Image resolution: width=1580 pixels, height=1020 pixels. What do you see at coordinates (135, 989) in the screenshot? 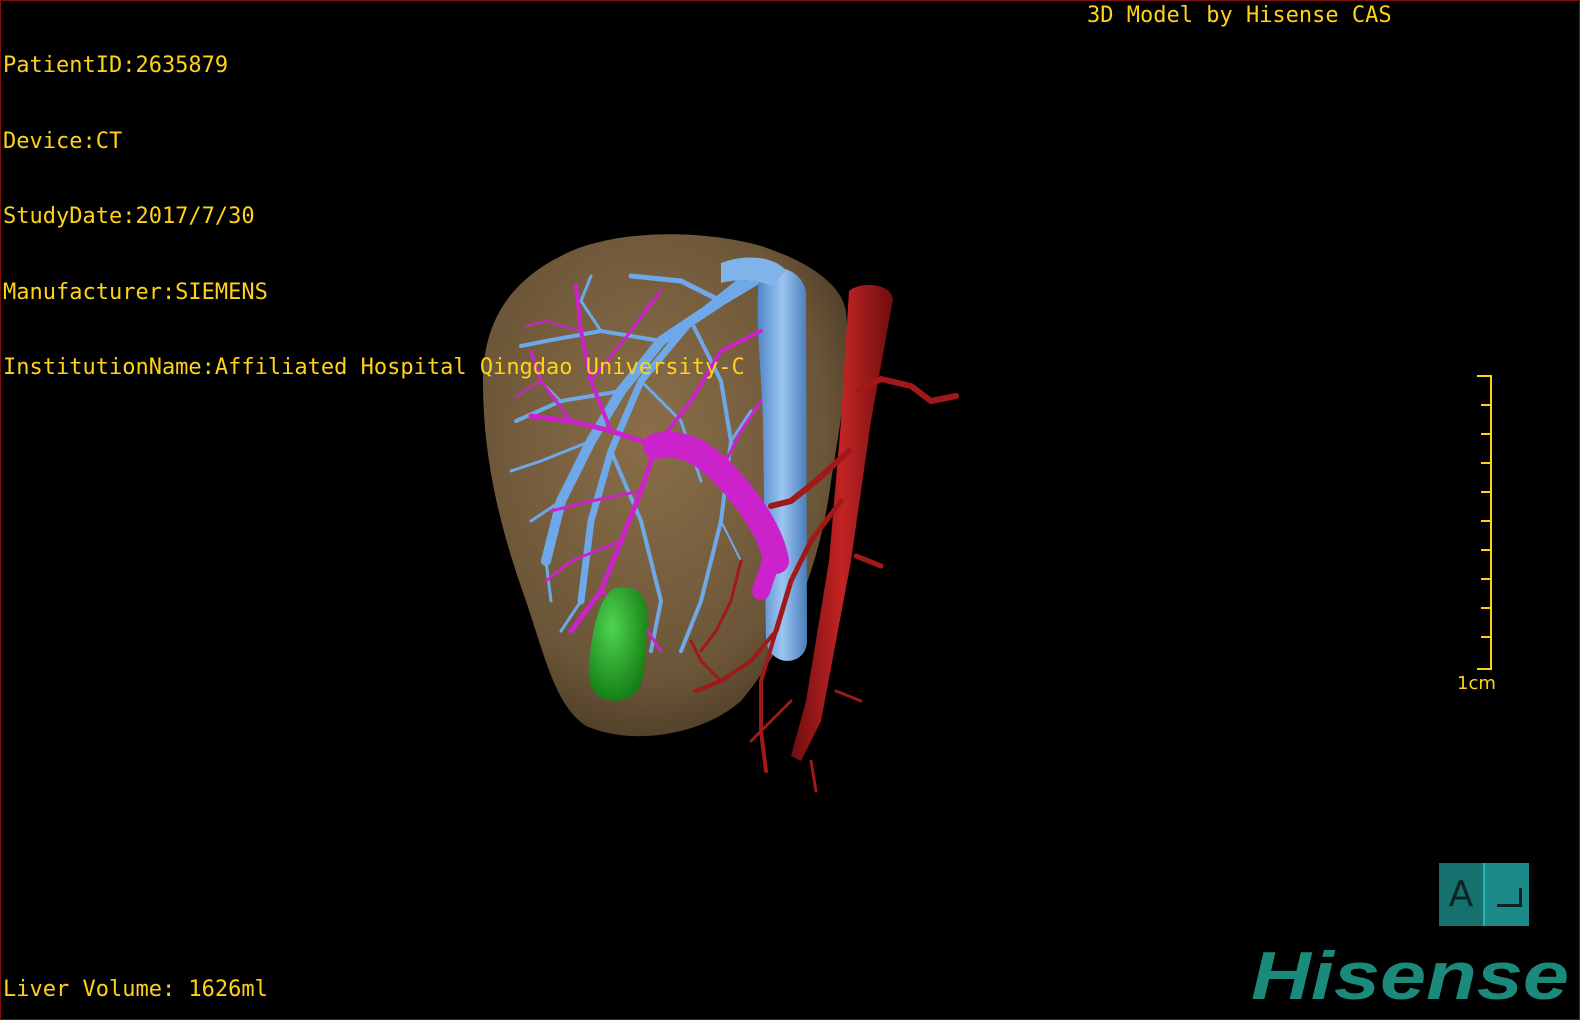
I see `liver-volume: Liver Volume: 1626ml` at bounding box center [135, 989].